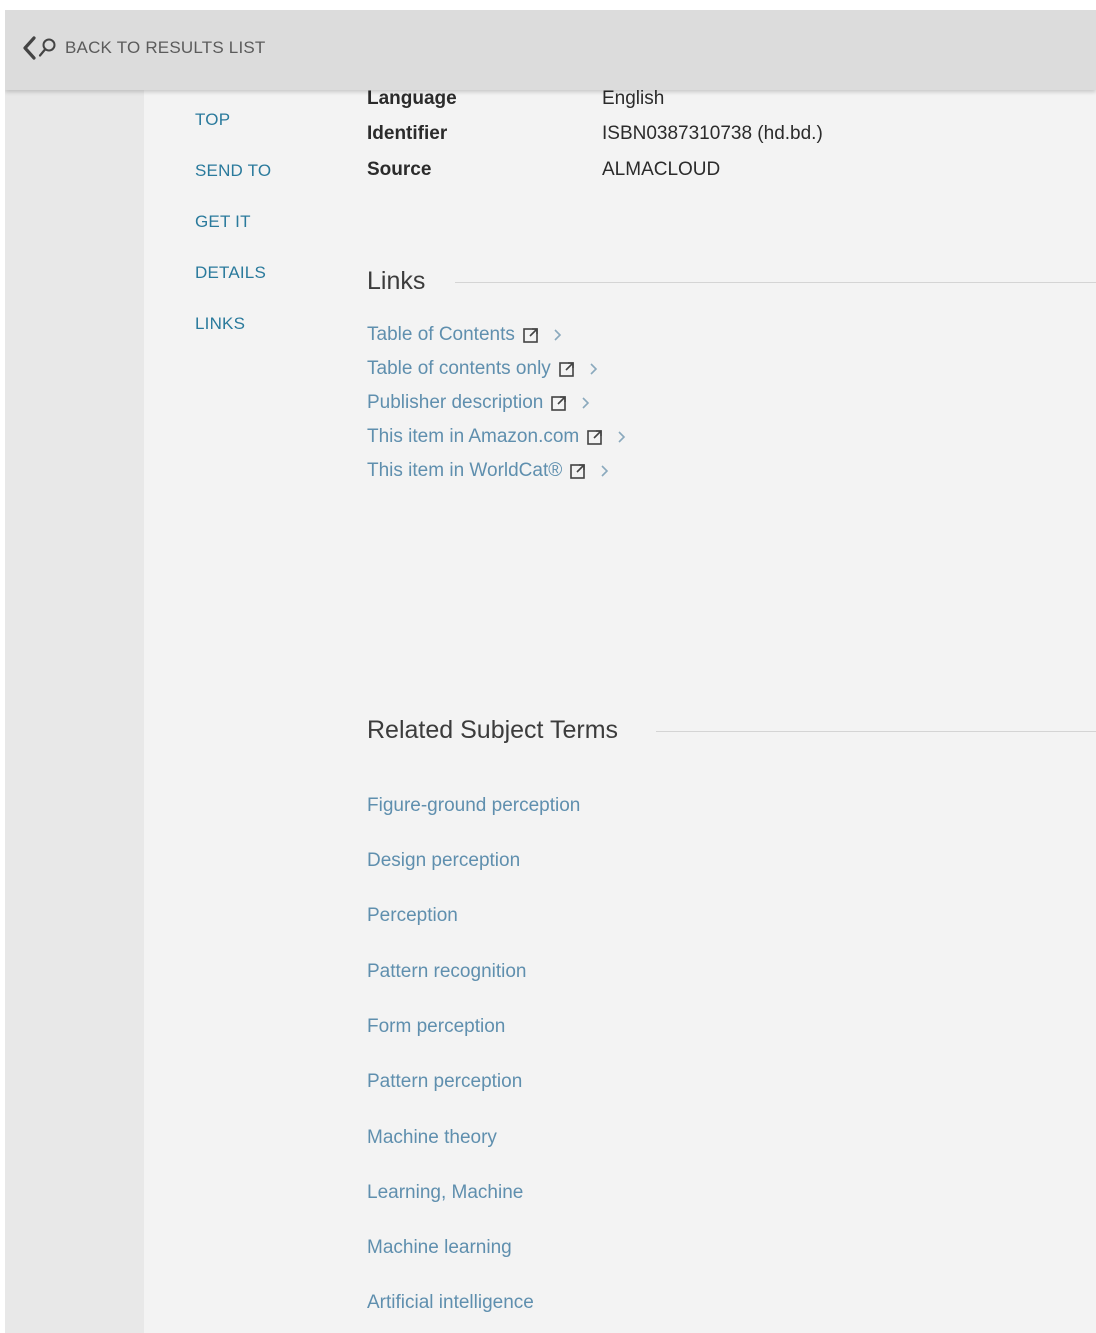  What do you see at coordinates (396, 281) in the screenshot?
I see `links-section-title: Links` at bounding box center [396, 281].